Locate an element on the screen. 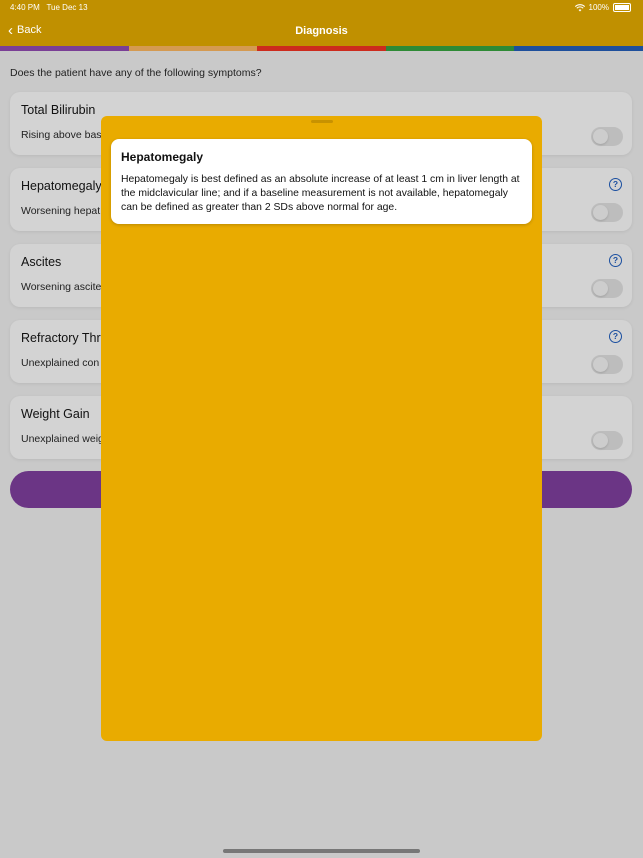  nav-bar: ‹ Back Diagnosis is located at coordinates (321, 31).